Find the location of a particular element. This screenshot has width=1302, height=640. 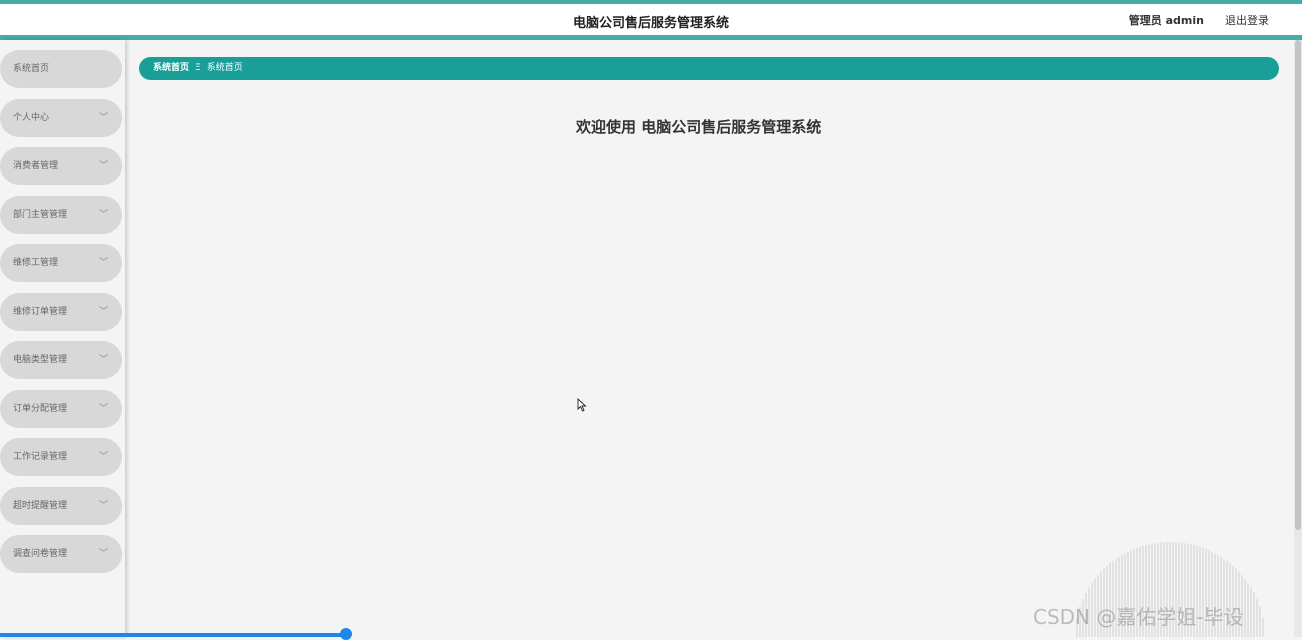

sidebar-item-label: 调查问卷管理 is located at coordinates (40, 554).